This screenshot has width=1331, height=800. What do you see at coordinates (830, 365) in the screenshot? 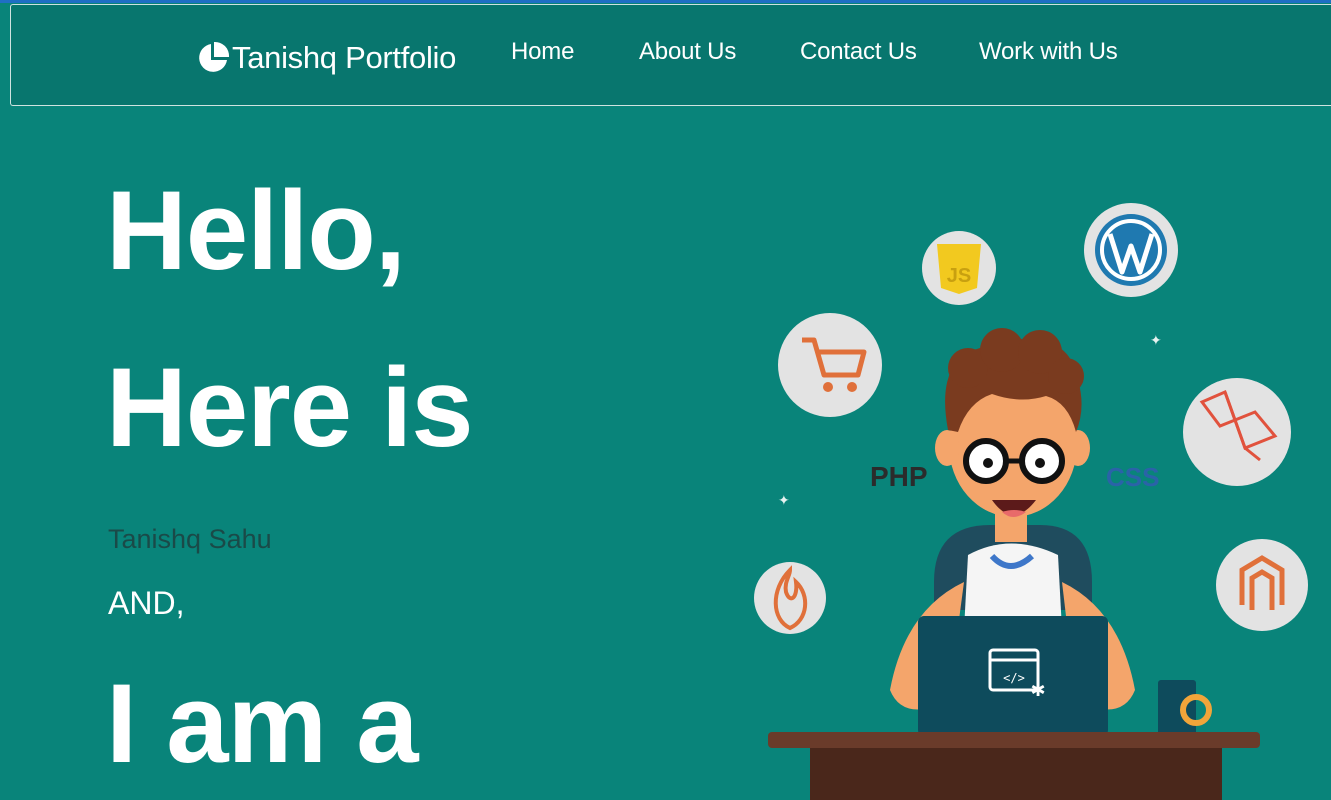
I see `cart-icon` at bounding box center [830, 365].